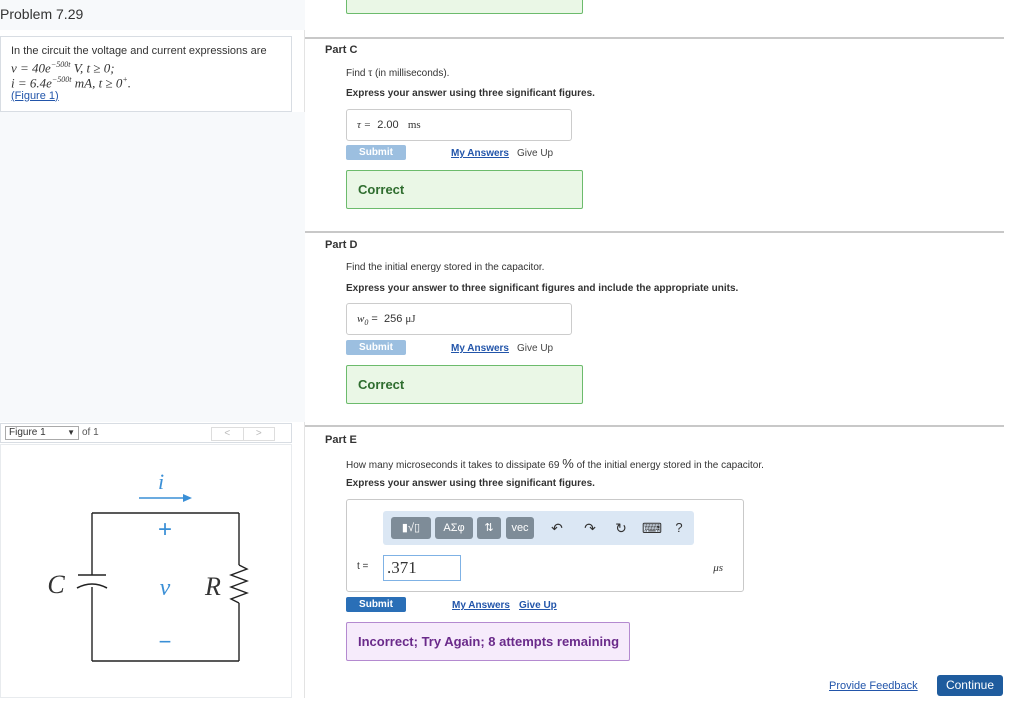  I want to click on partE-unit-label: μs, so click(718, 568).